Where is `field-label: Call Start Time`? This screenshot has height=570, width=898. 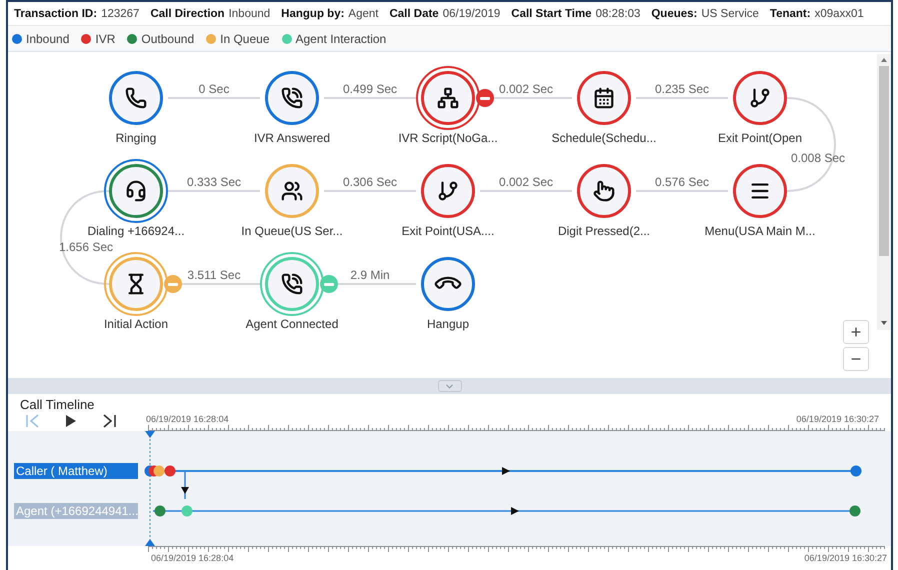 field-label: Call Start Time is located at coordinates (551, 14).